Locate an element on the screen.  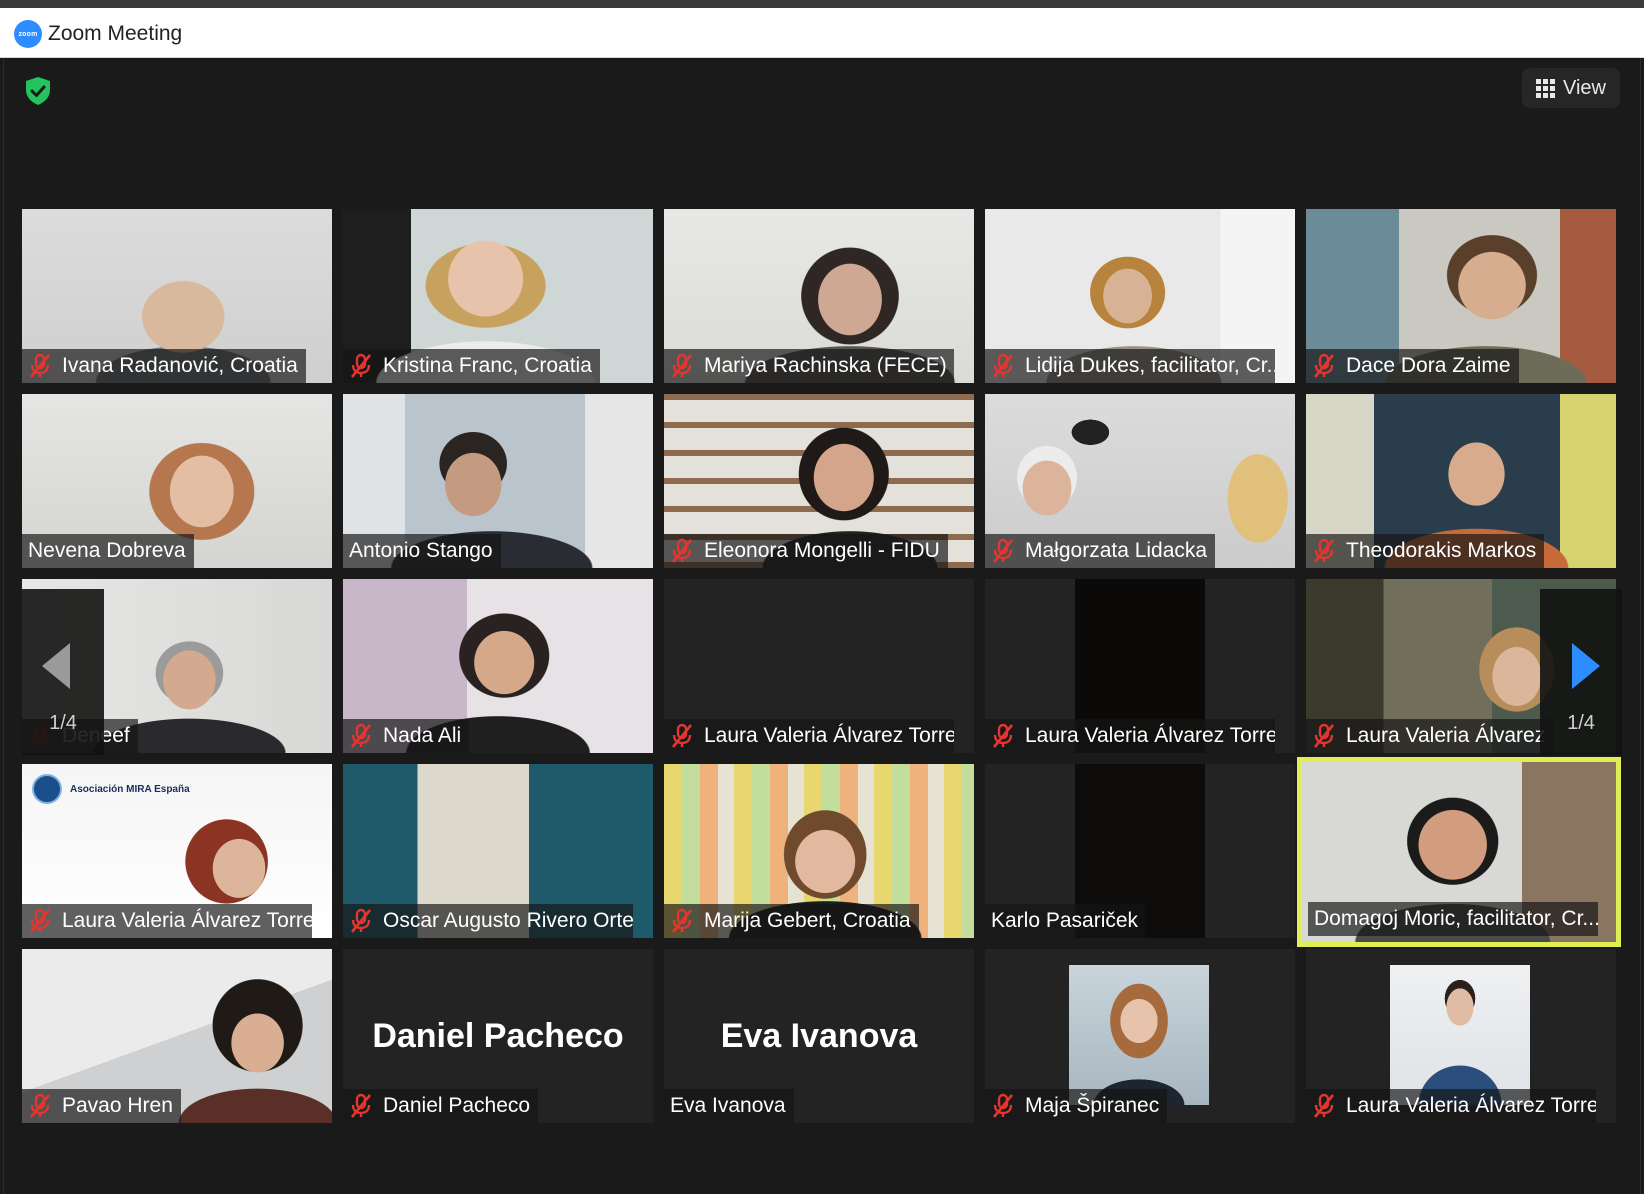
video-tile: Karlo Pasariček is located at coordinates (1140, 851).